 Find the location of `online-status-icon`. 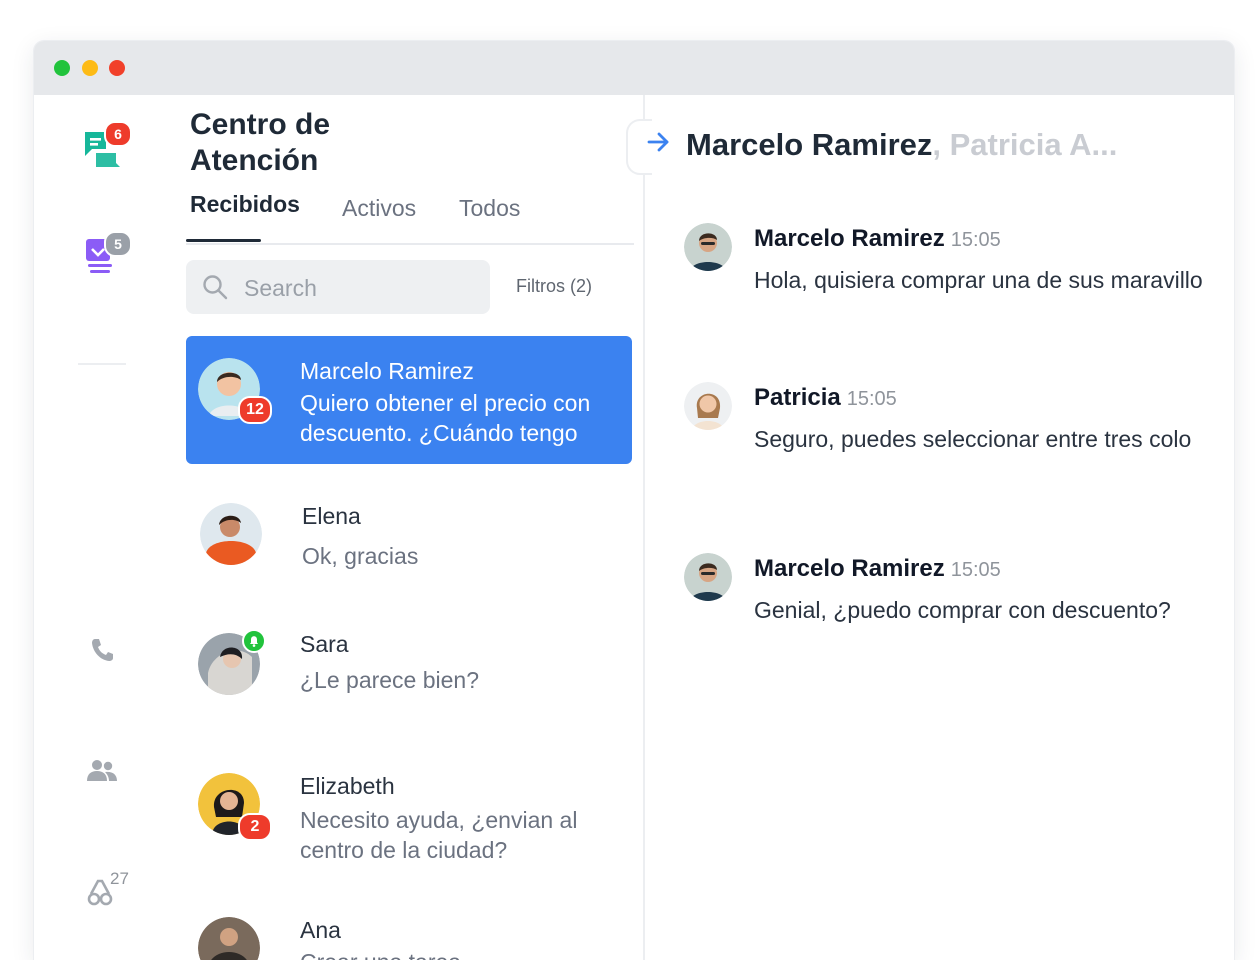

online-status-icon is located at coordinates (254, 641).